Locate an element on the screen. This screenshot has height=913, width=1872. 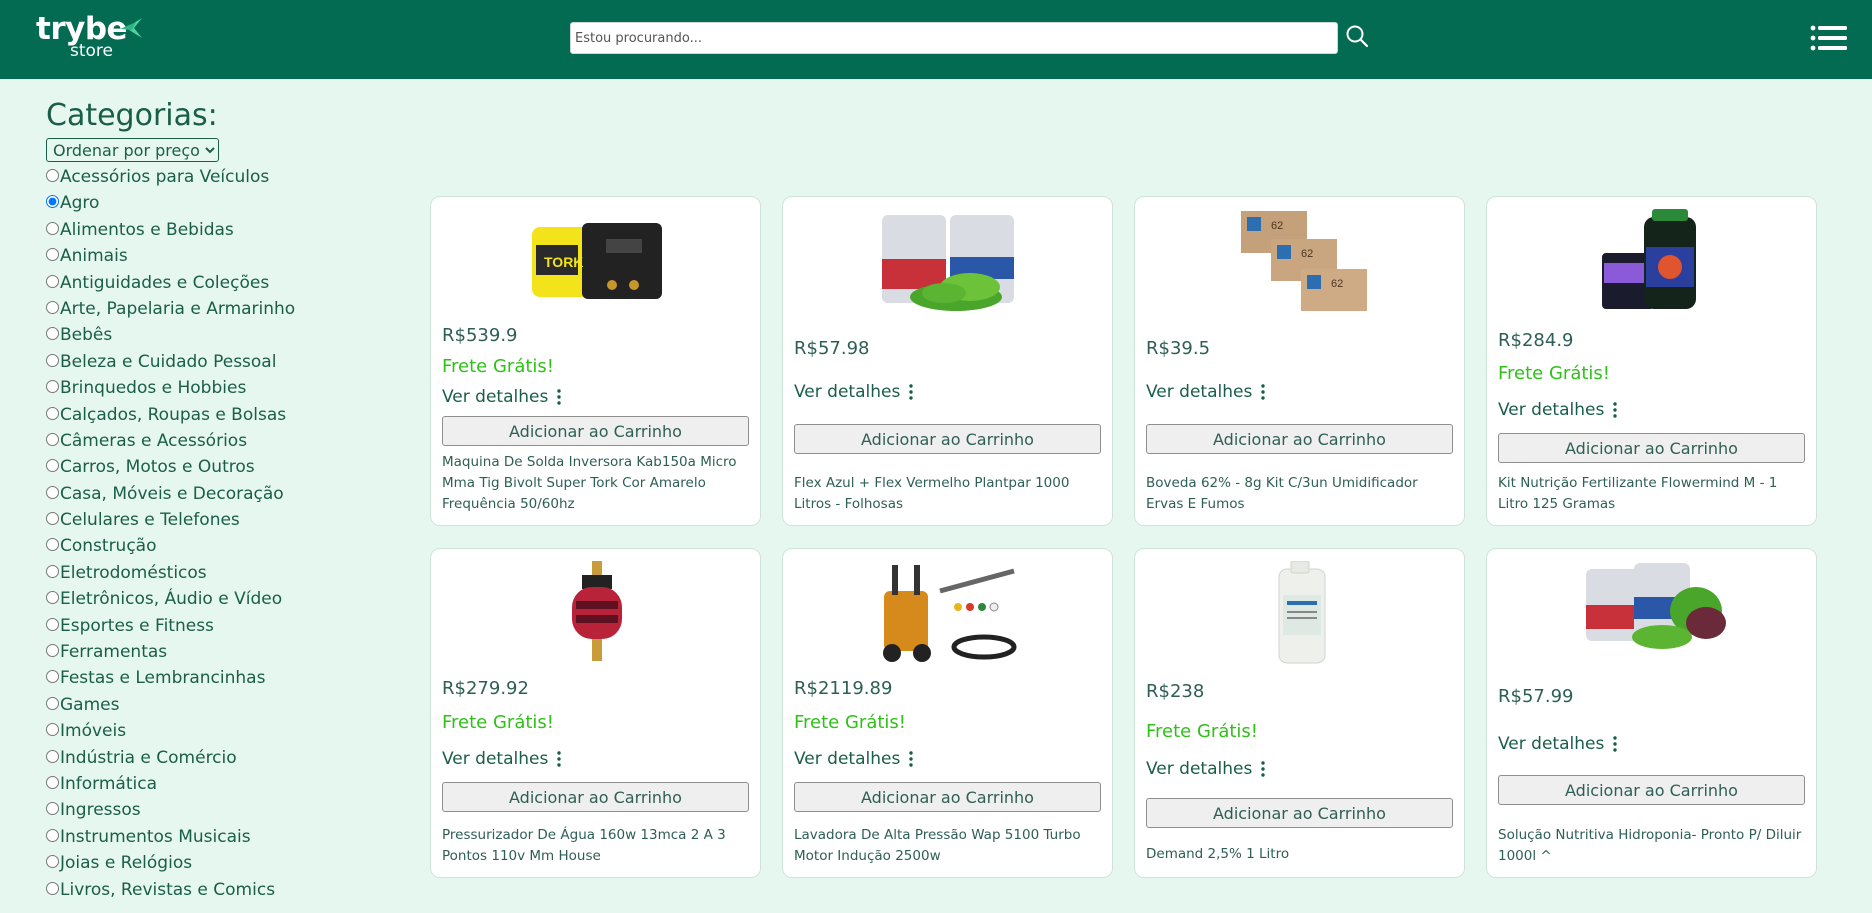
search-input is located at coordinates (954, 38).